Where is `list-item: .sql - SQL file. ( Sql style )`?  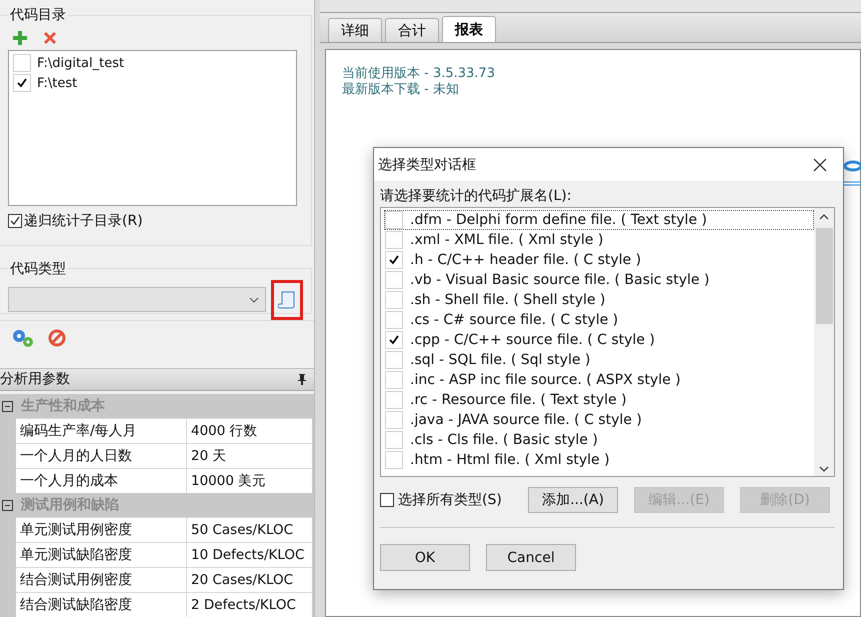
list-item: .sql - SQL file. ( Sql style ) is located at coordinates (599, 360).